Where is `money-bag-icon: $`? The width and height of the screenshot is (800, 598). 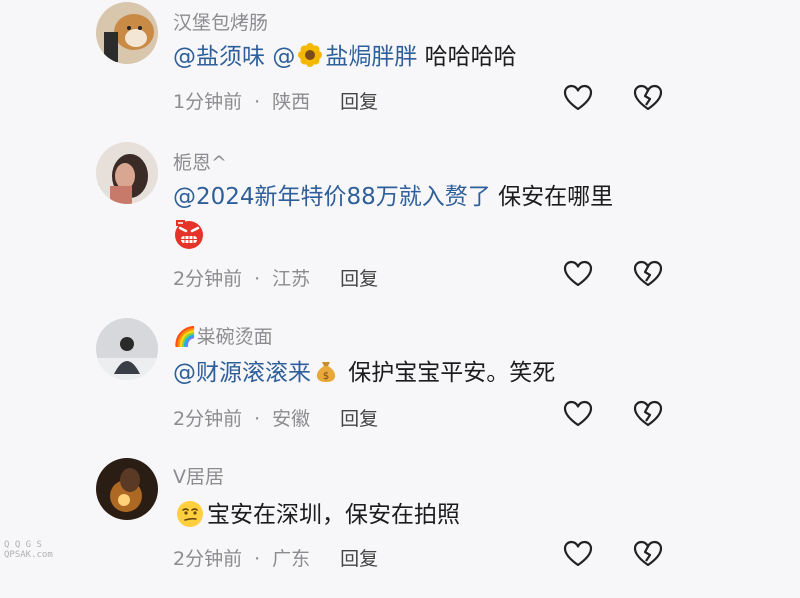
money-bag-icon: $ is located at coordinates (326, 372).